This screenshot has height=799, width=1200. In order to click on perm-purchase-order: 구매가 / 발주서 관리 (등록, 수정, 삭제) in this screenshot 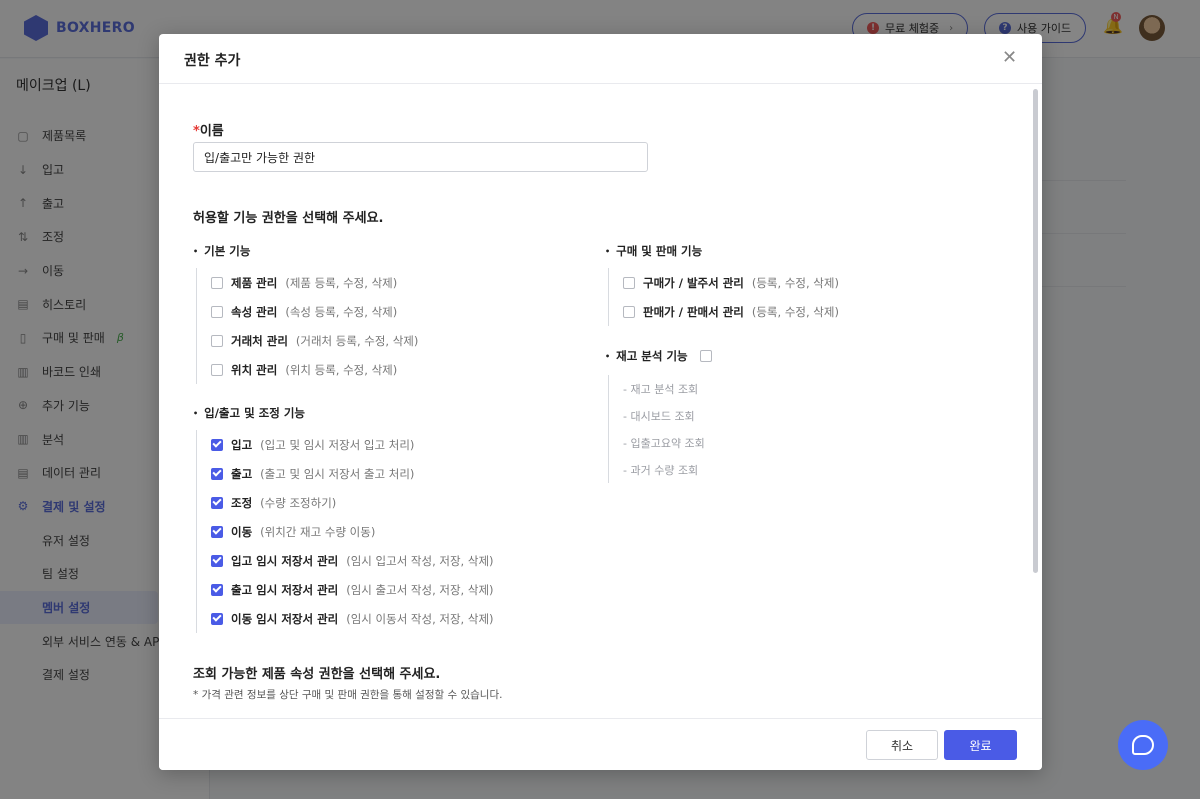, I will do `click(731, 282)`.